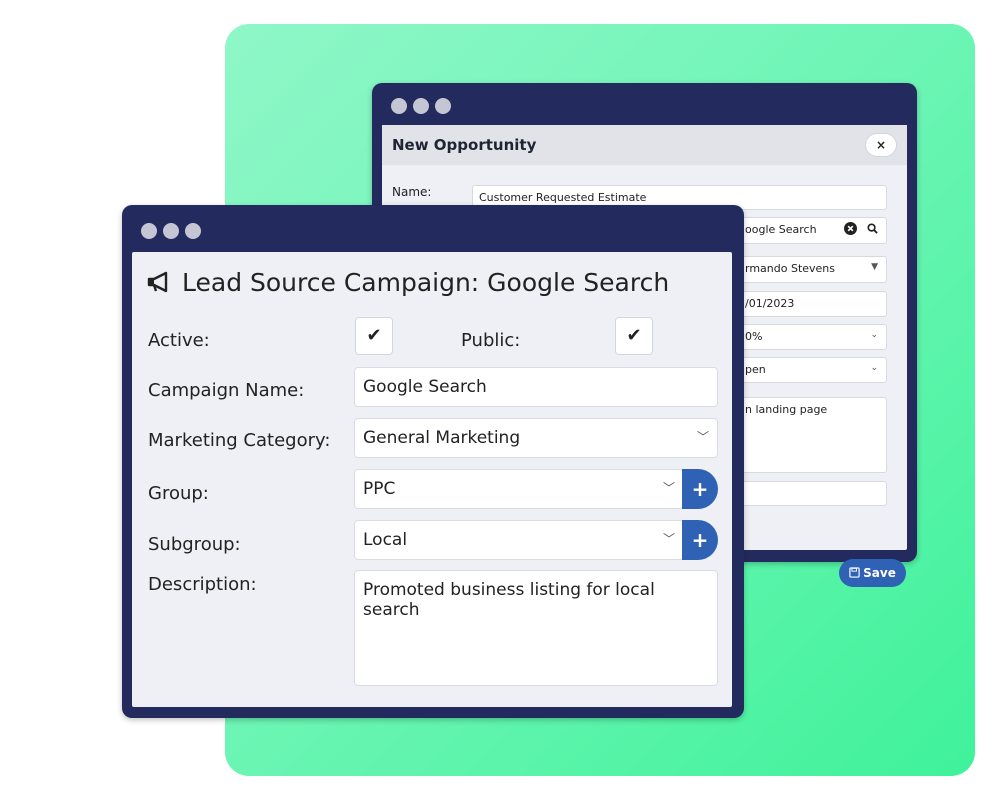 The image size is (1000, 800). I want to click on notes-textarea: n landing page, so click(812, 435).